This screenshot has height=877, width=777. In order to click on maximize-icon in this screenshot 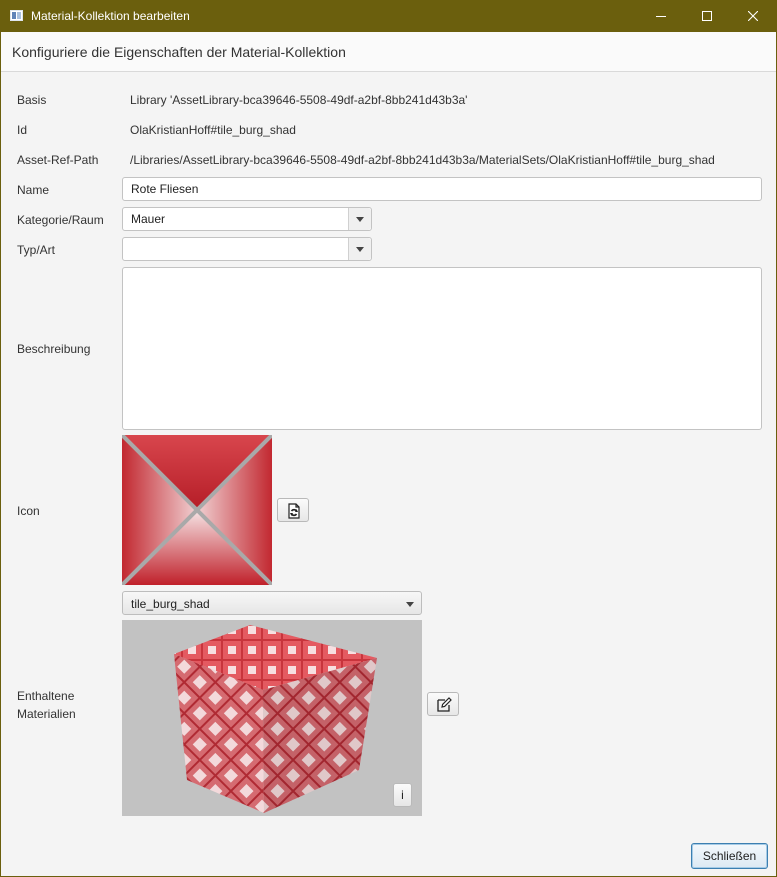, I will do `click(707, 16)`.